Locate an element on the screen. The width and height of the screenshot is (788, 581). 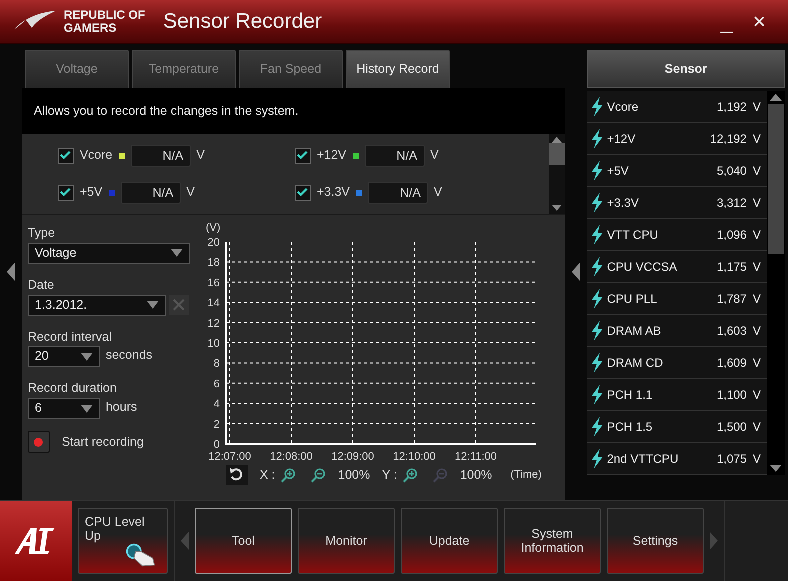
tick-label: 8 is located at coordinates (217, 364).